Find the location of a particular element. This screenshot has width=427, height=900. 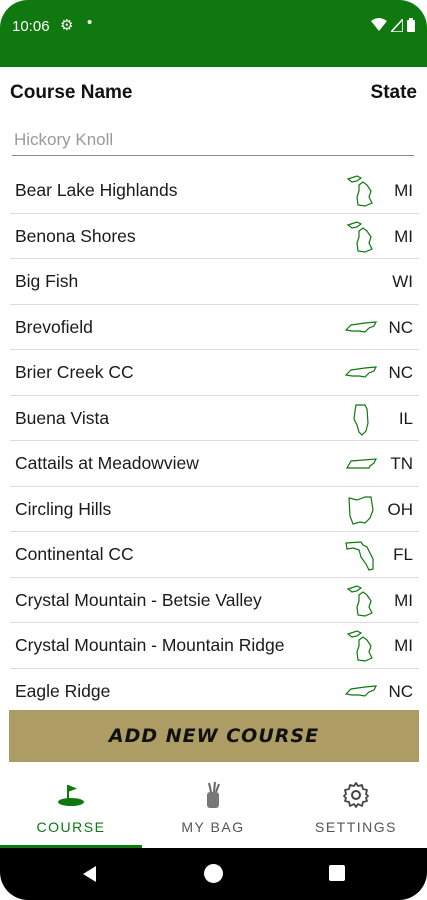

course-state: TN is located at coordinates (401, 463).